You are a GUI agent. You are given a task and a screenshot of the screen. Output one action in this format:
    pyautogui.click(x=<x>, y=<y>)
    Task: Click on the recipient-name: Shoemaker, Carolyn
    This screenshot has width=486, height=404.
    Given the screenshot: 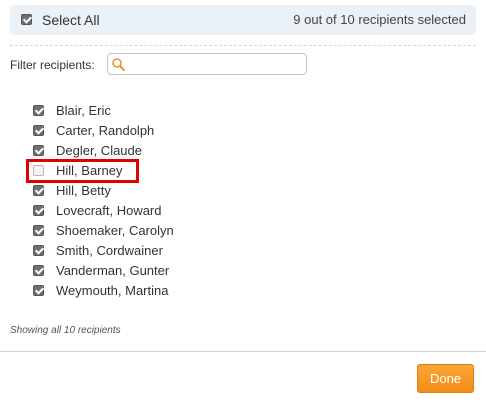 What is the action you would take?
    pyautogui.click(x=115, y=230)
    